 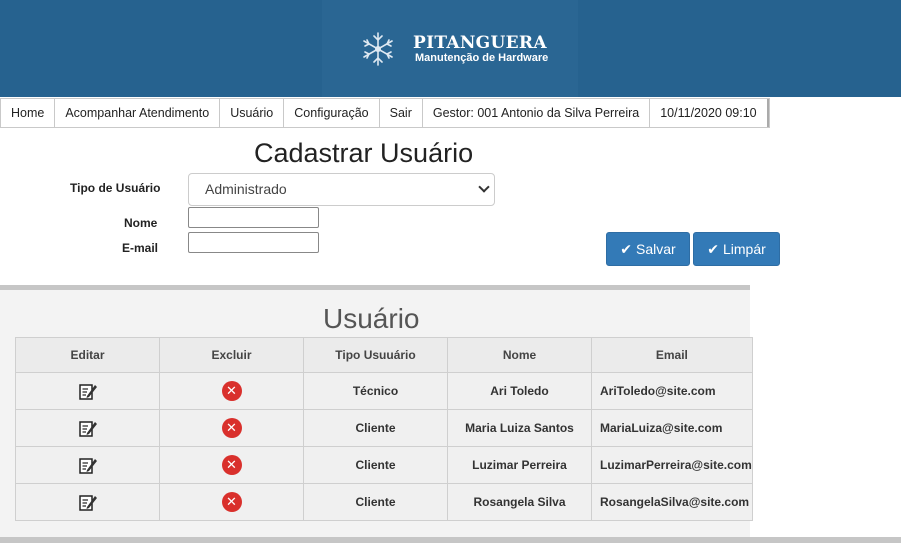 What do you see at coordinates (672, 391) in the screenshot?
I see `email-cell: AriToledo@site.com` at bounding box center [672, 391].